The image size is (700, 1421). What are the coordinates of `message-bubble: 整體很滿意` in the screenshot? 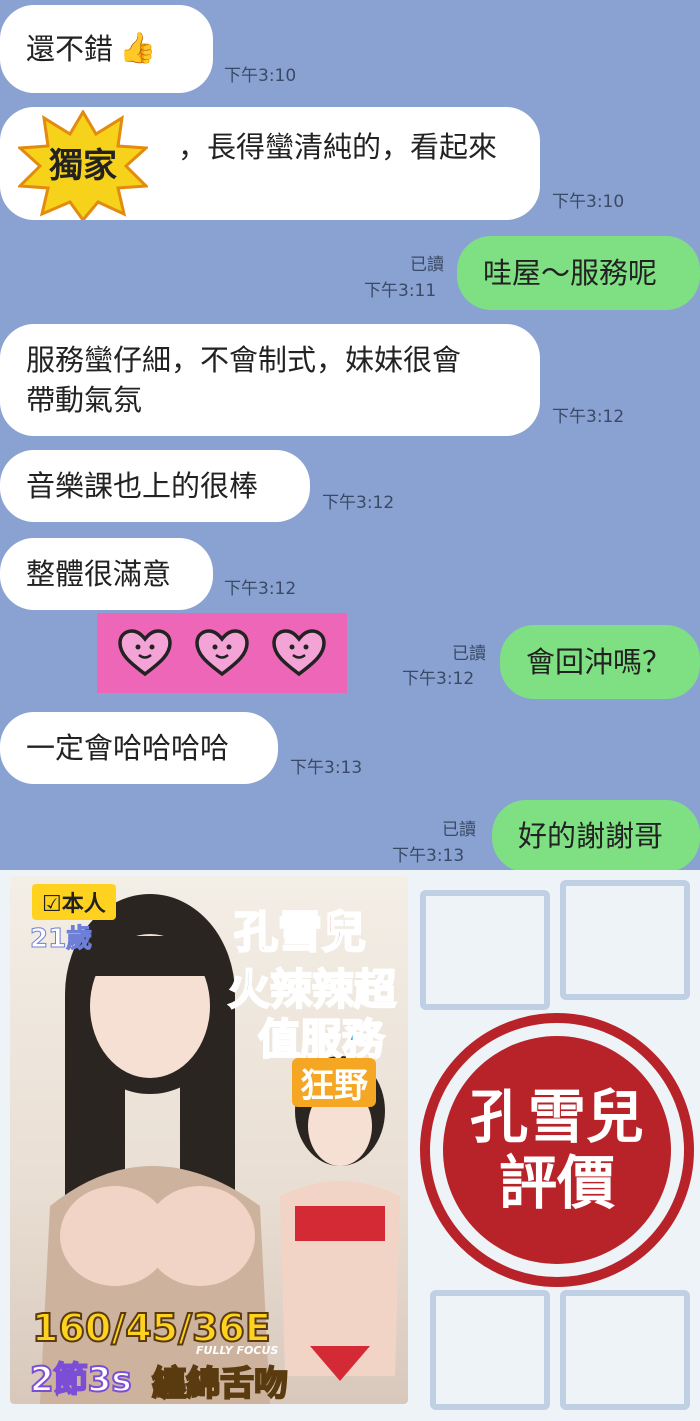 It's located at (106, 574).